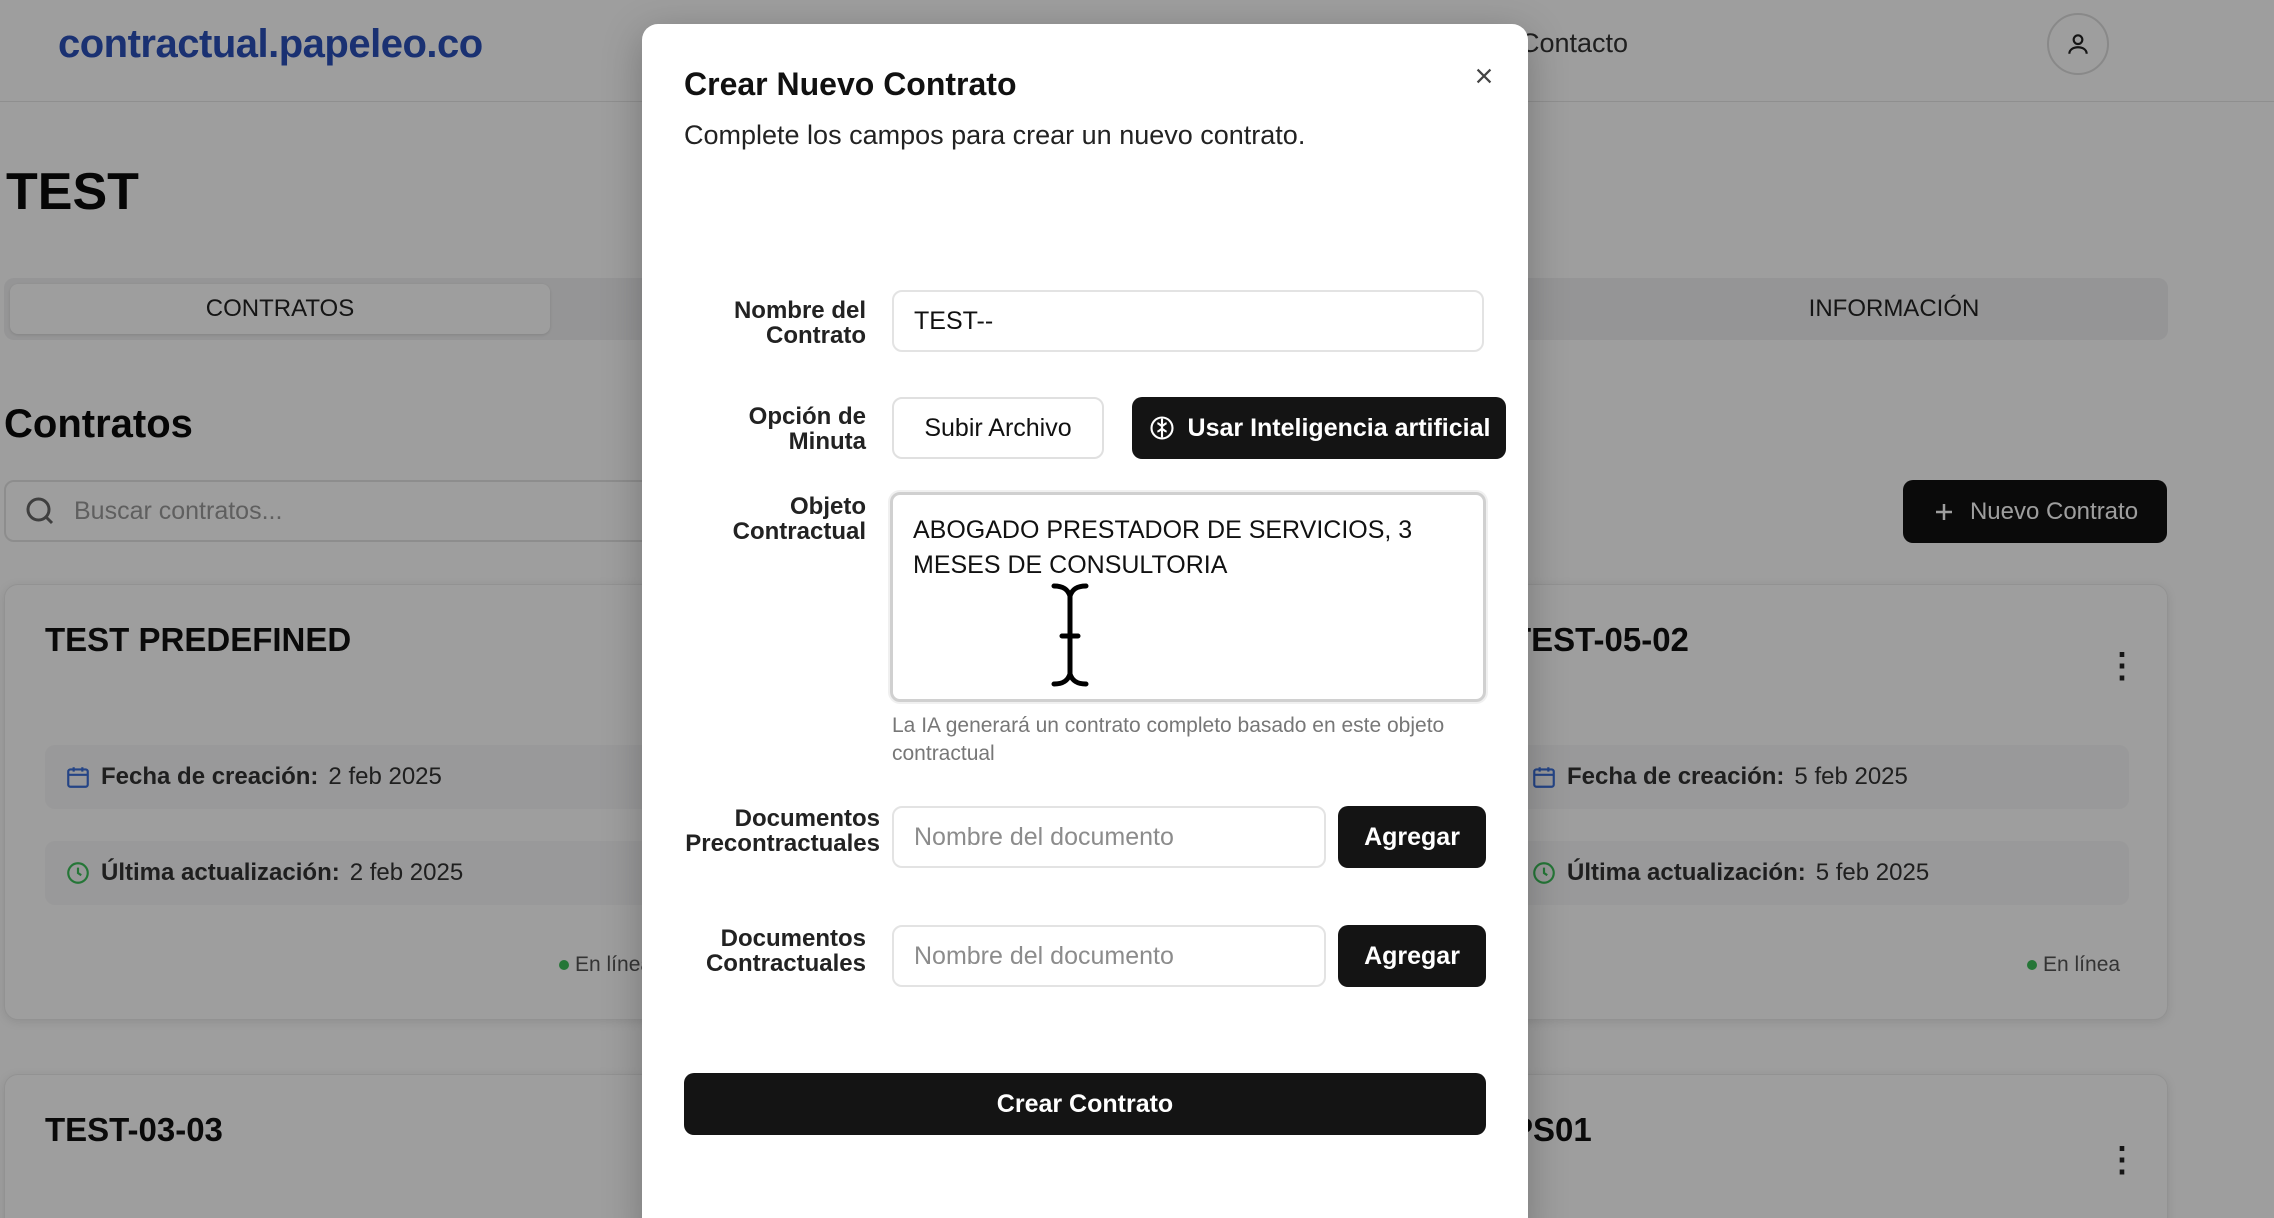 This screenshot has width=2274, height=1218. Describe the element at coordinates (1109, 837) in the screenshot. I see `precontract-doc-input: Nombre del documento` at that location.